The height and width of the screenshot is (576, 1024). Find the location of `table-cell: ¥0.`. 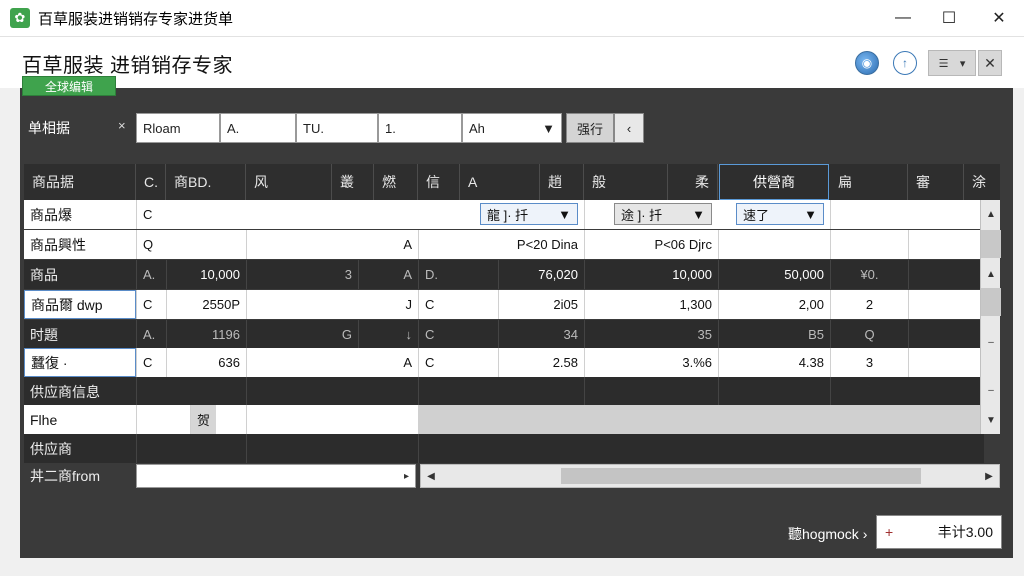

table-cell: ¥0. is located at coordinates (869, 274).